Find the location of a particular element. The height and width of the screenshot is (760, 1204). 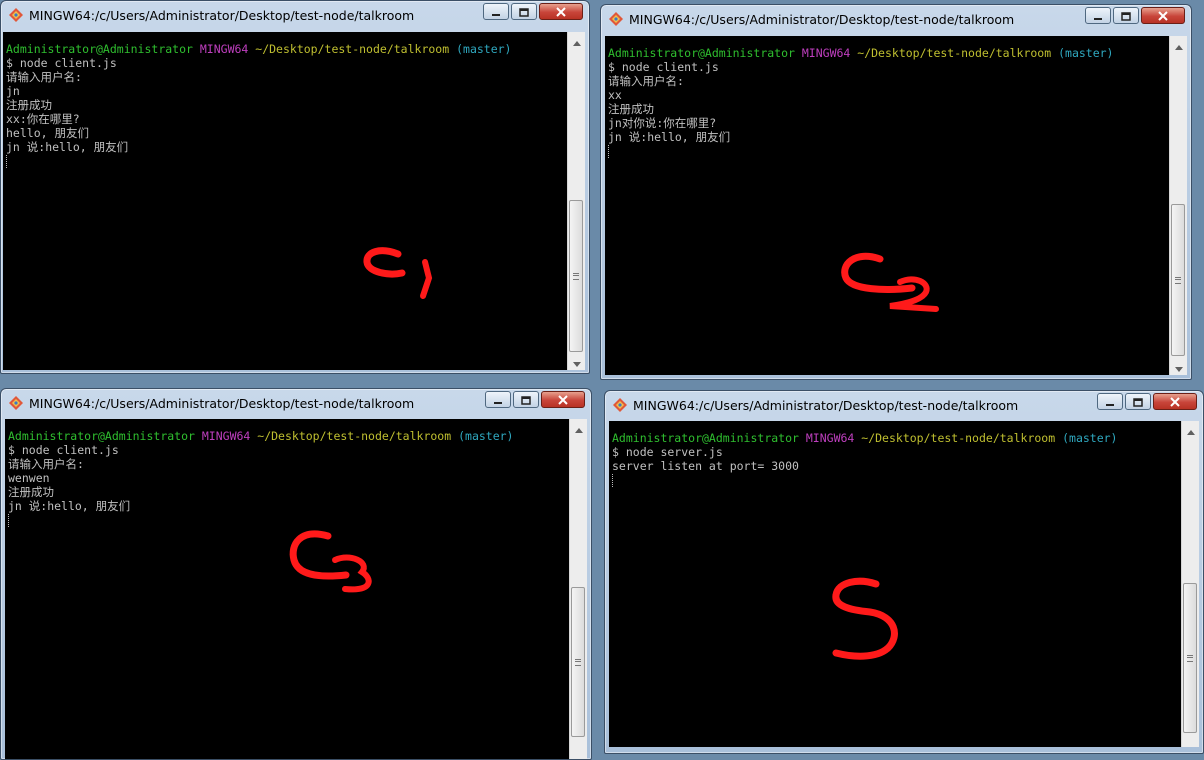

annotation-s is located at coordinates (865, 618).